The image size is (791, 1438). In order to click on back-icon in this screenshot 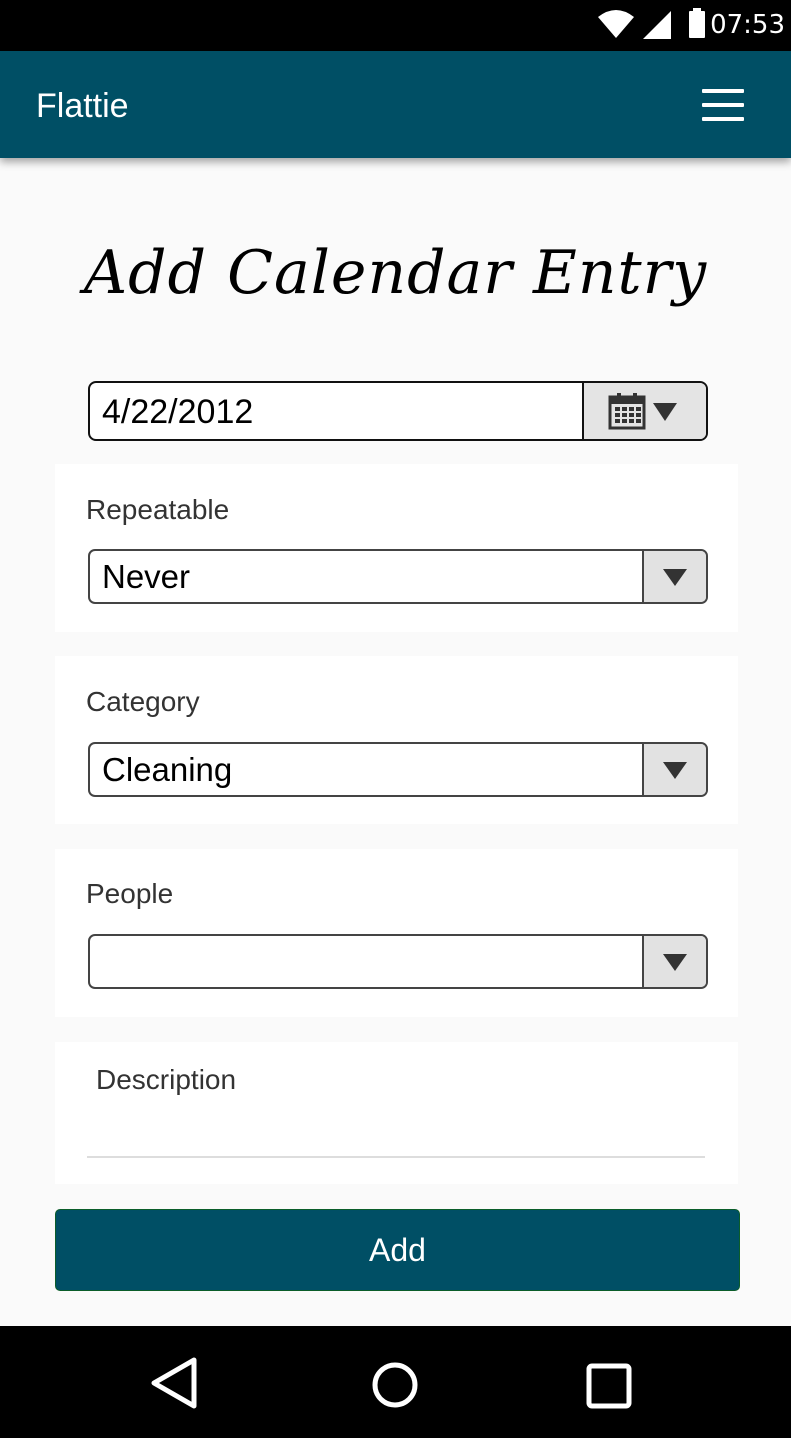, I will do `click(174, 1383)`.